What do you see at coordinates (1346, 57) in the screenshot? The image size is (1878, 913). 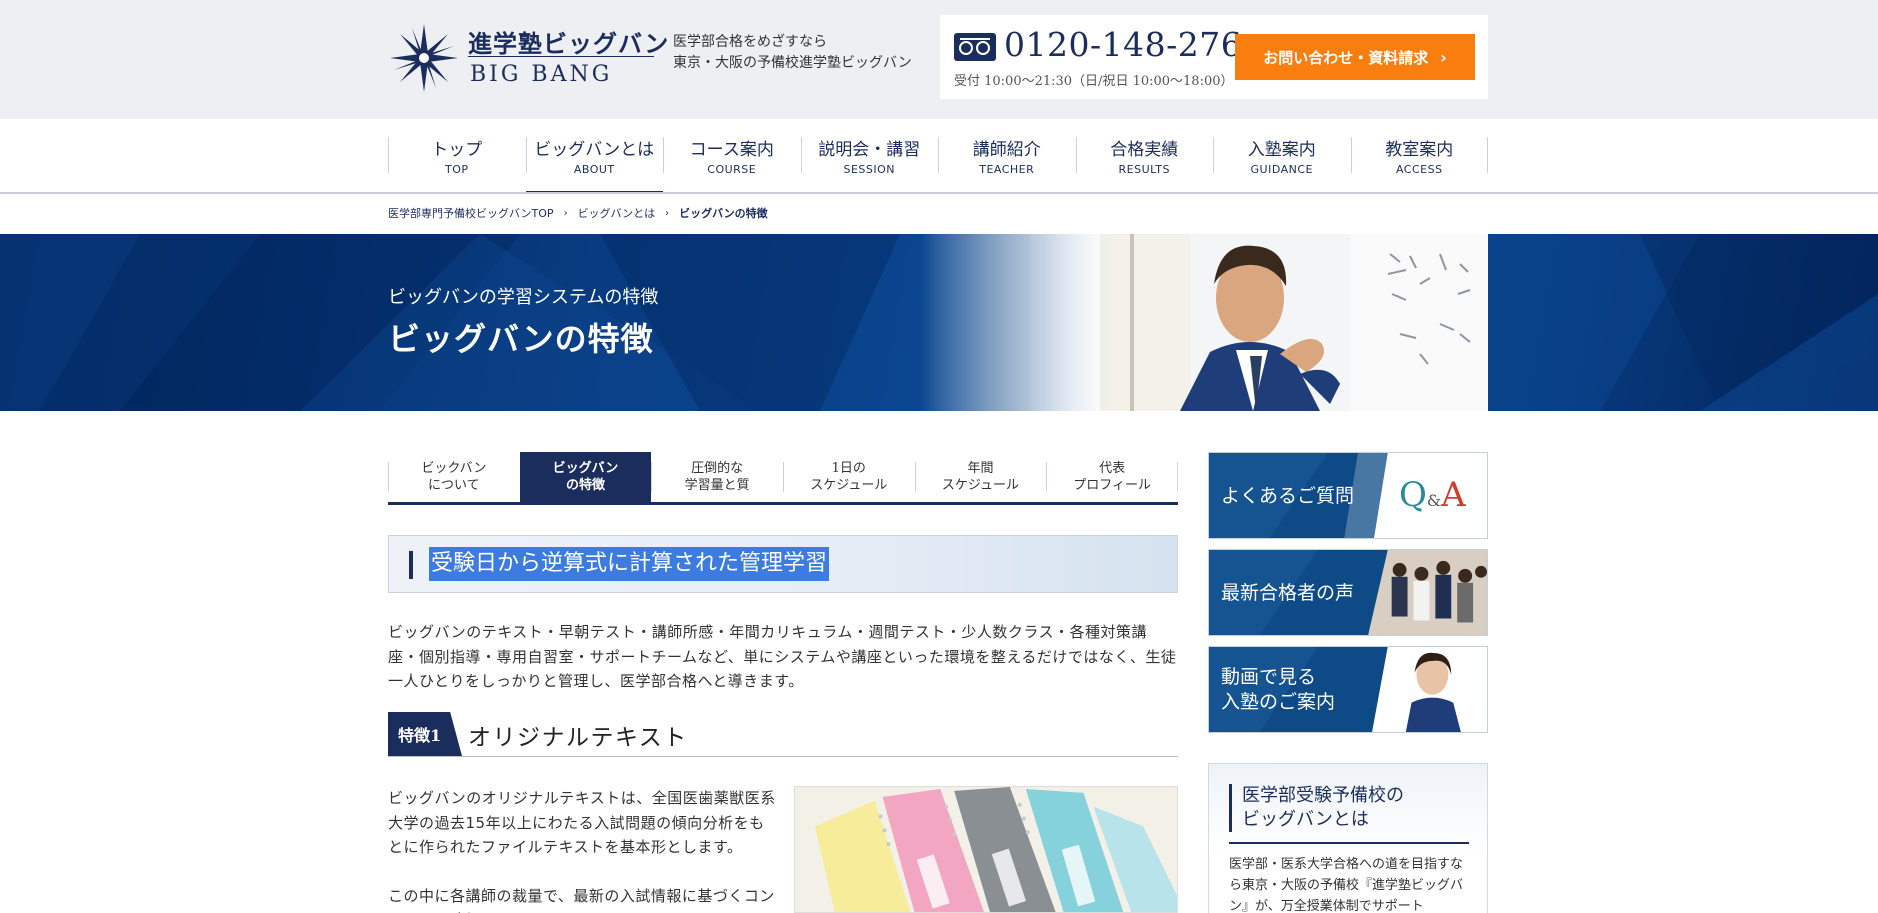 I see `contact-request-label: お問い合わせ・資料請求` at bounding box center [1346, 57].